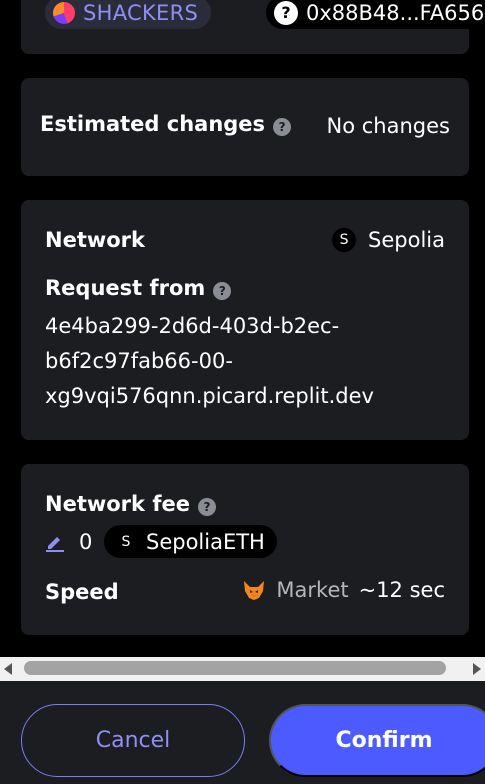 This screenshot has height=784, width=485. I want to click on estimated-changes-label: Estimated changes, so click(153, 124).